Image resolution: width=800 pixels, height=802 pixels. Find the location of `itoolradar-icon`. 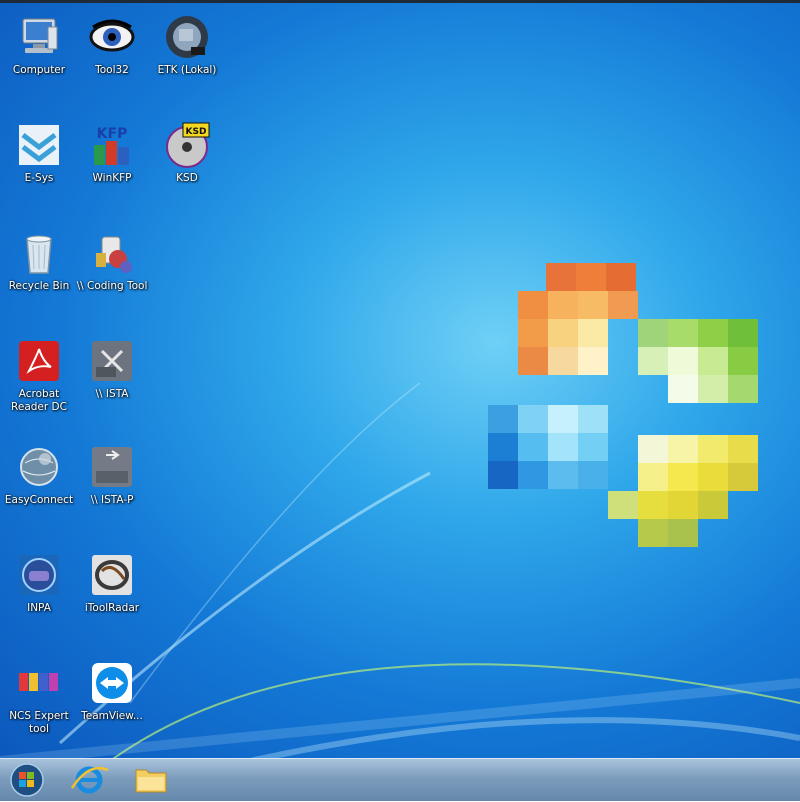

itoolradar-icon is located at coordinates (112, 575).